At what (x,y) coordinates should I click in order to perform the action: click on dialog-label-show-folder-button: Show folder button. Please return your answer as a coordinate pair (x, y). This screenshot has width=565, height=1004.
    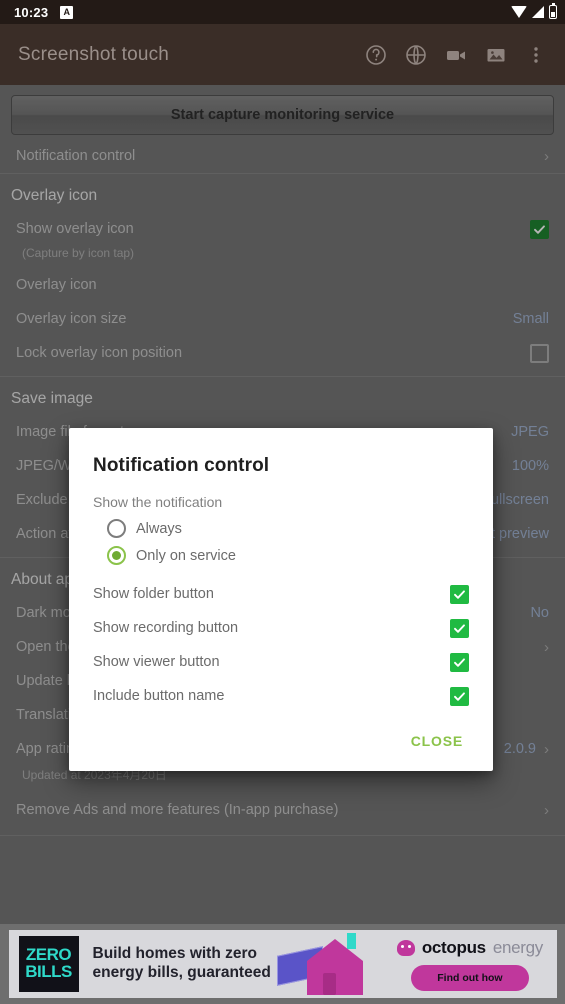
    Looking at the image, I should click on (153, 594).